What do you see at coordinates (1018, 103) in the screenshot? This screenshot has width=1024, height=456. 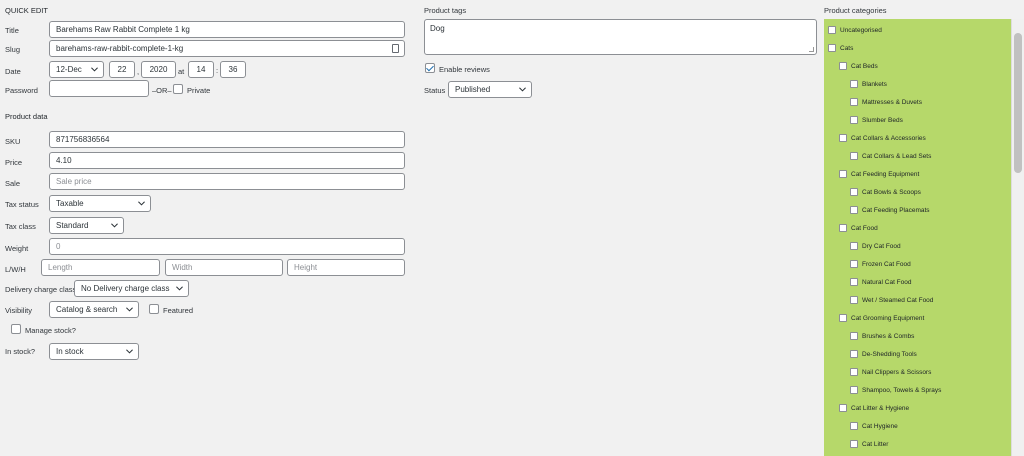 I see `scrollbar-thumb` at bounding box center [1018, 103].